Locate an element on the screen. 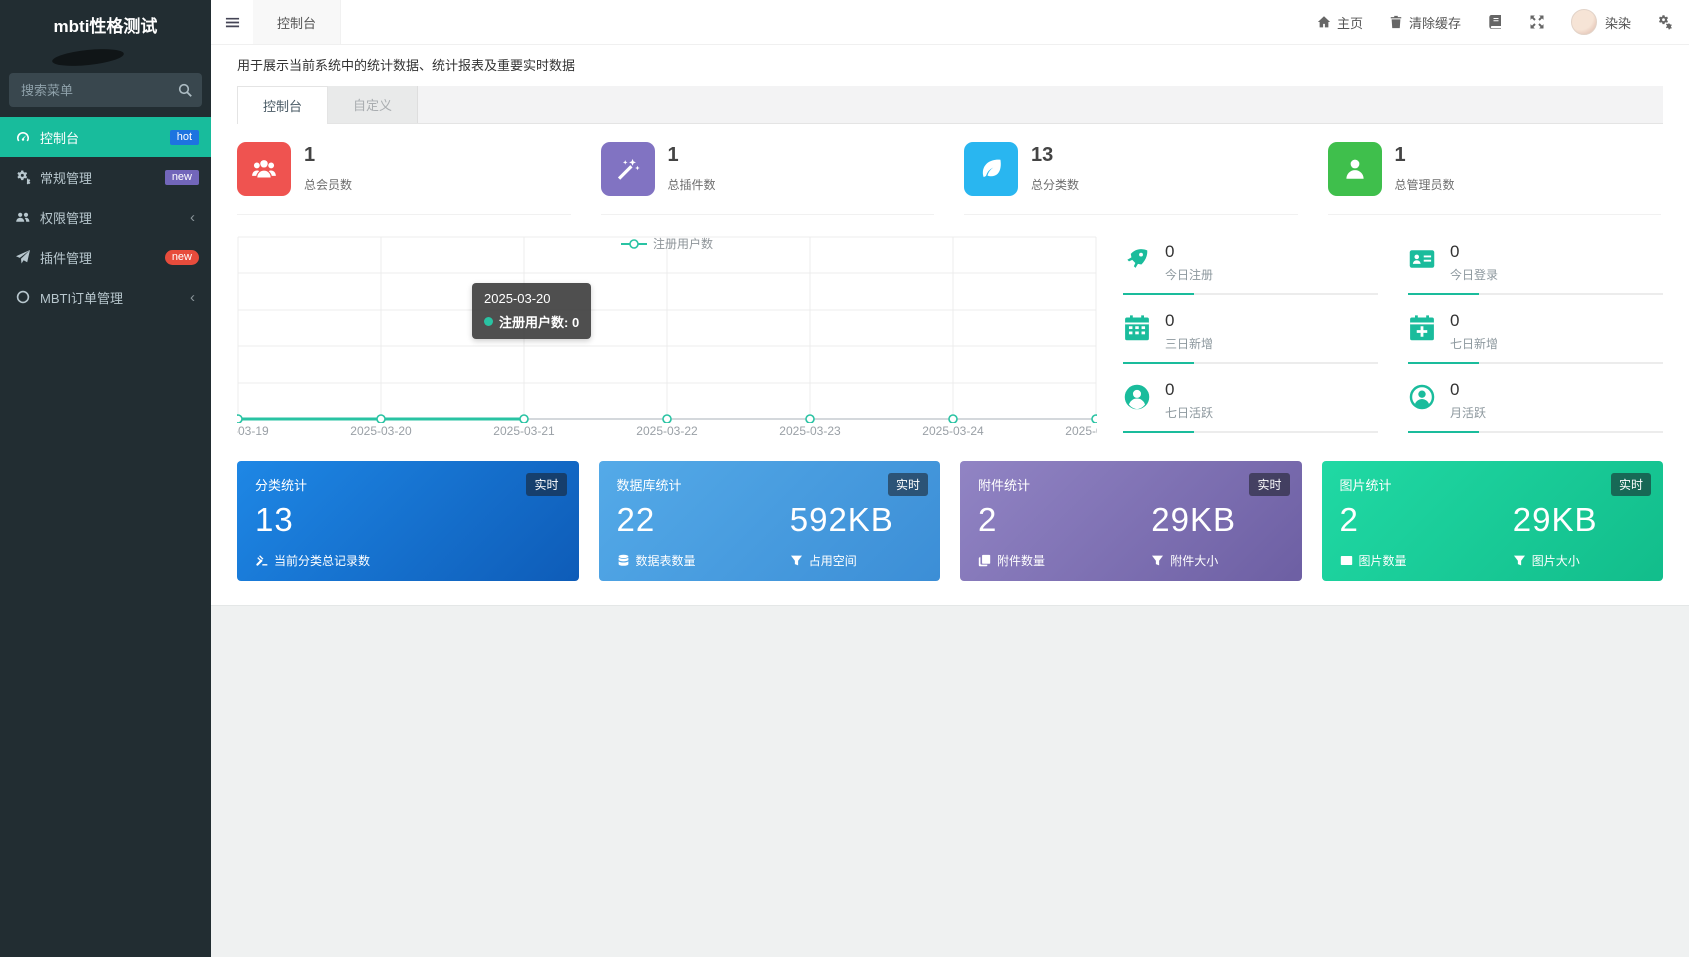 This screenshot has height=957, width=1689. top-navbar: 控制台 主页 清除缓存 染染 is located at coordinates (950, 22).